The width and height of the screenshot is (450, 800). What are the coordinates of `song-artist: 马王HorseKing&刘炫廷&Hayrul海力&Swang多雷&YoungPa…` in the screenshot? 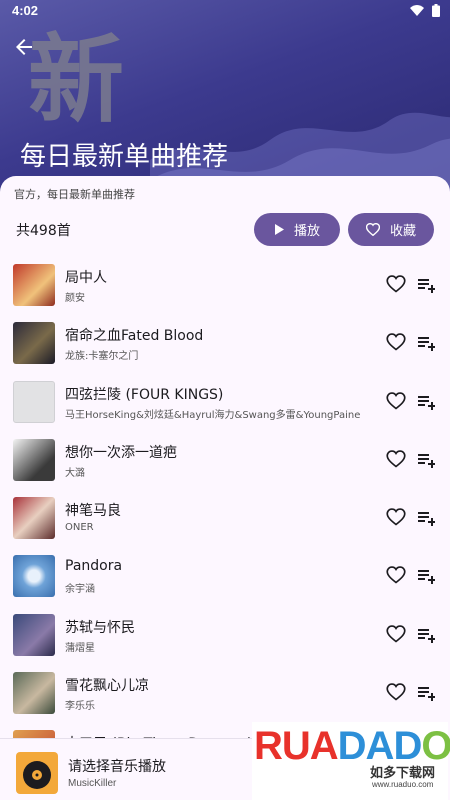 It's located at (213, 415).